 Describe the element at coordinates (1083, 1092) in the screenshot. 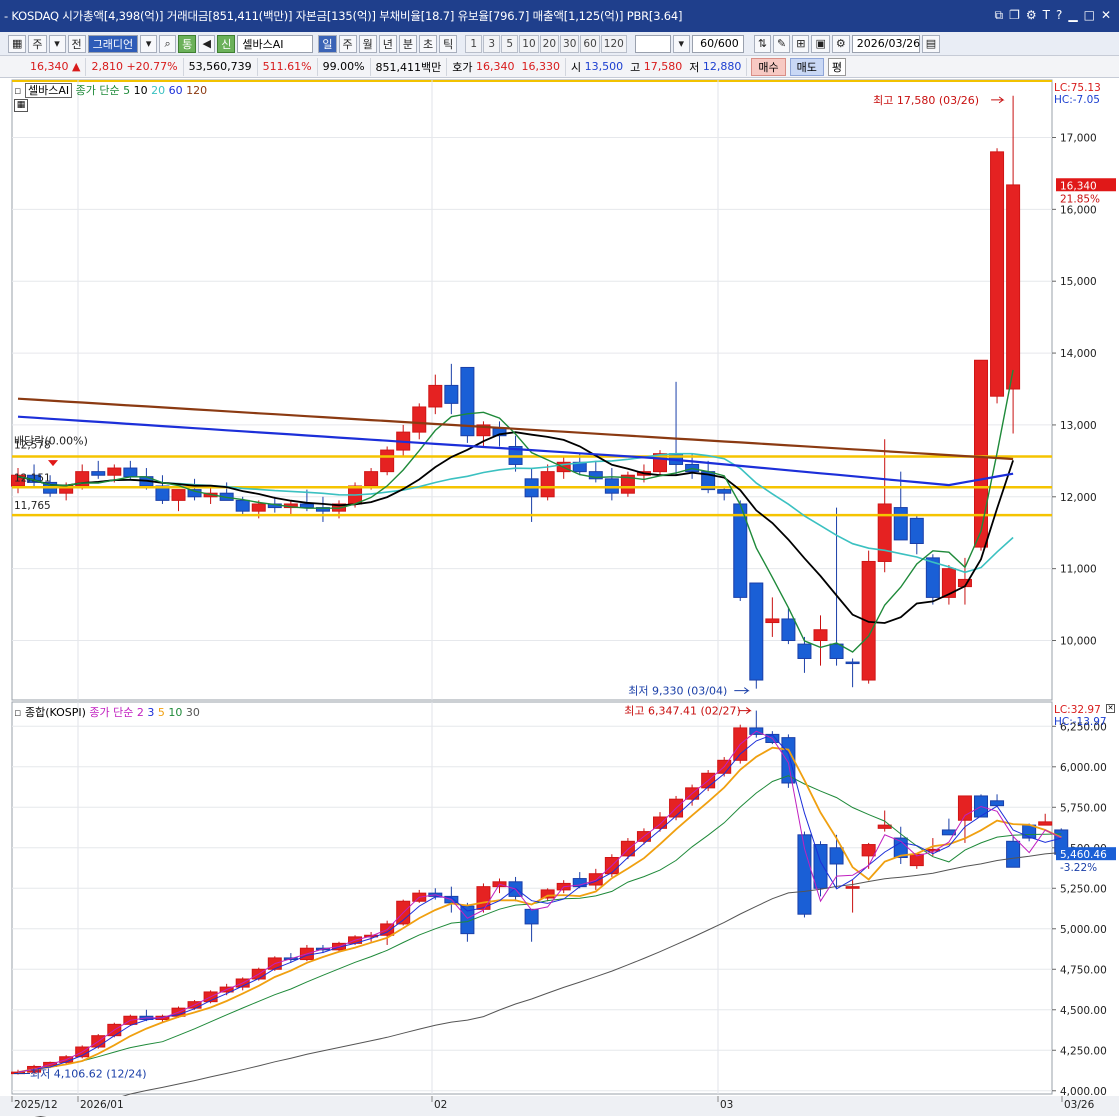

I see `index-tick-label: 4,000.00` at that location.